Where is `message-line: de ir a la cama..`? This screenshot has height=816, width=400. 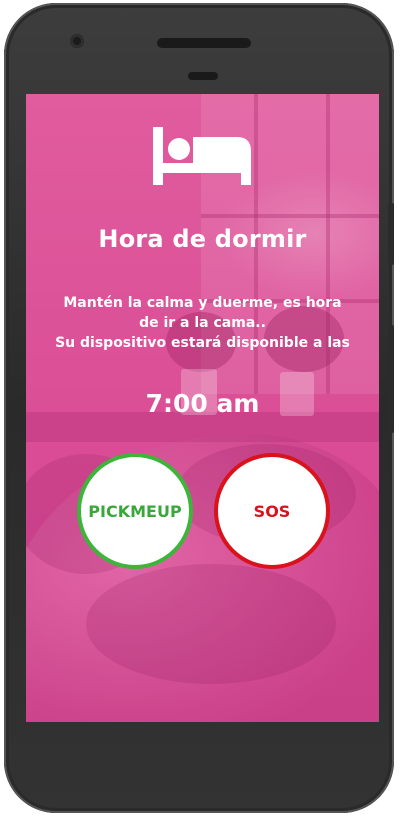
message-line: de ir a la cama.. is located at coordinates (202, 323).